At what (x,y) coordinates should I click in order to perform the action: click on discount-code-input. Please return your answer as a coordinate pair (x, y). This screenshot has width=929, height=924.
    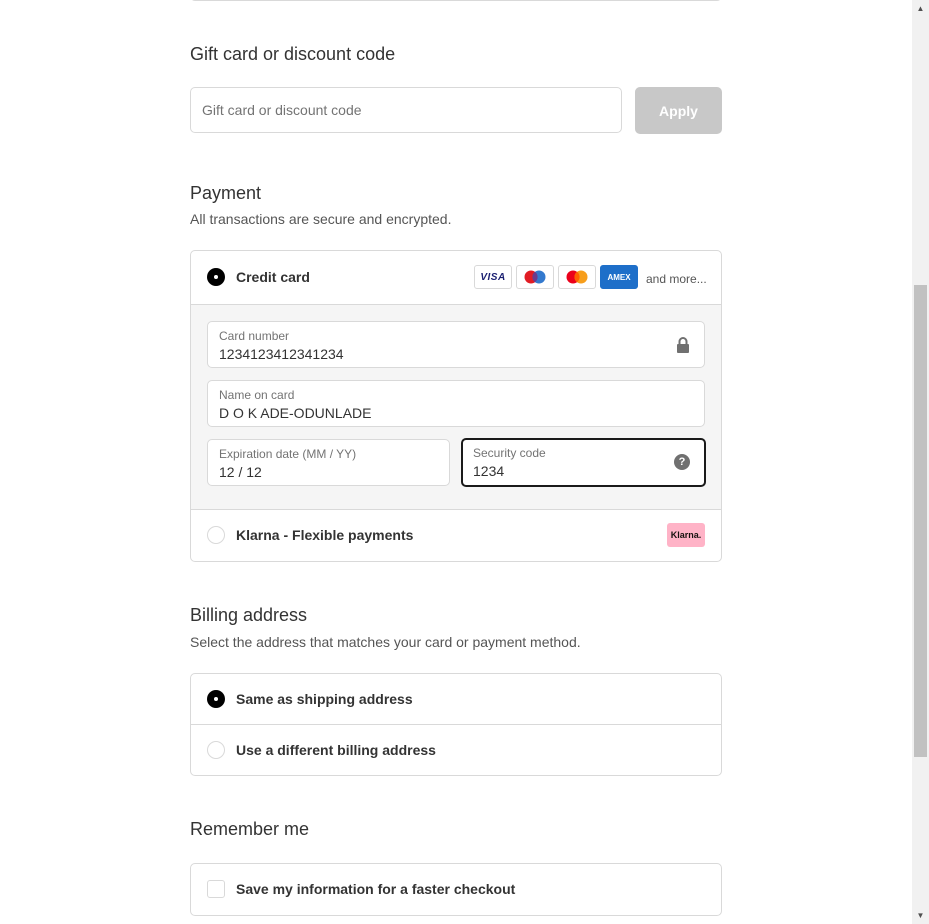
    Looking at the image, I should click on (406, 110).